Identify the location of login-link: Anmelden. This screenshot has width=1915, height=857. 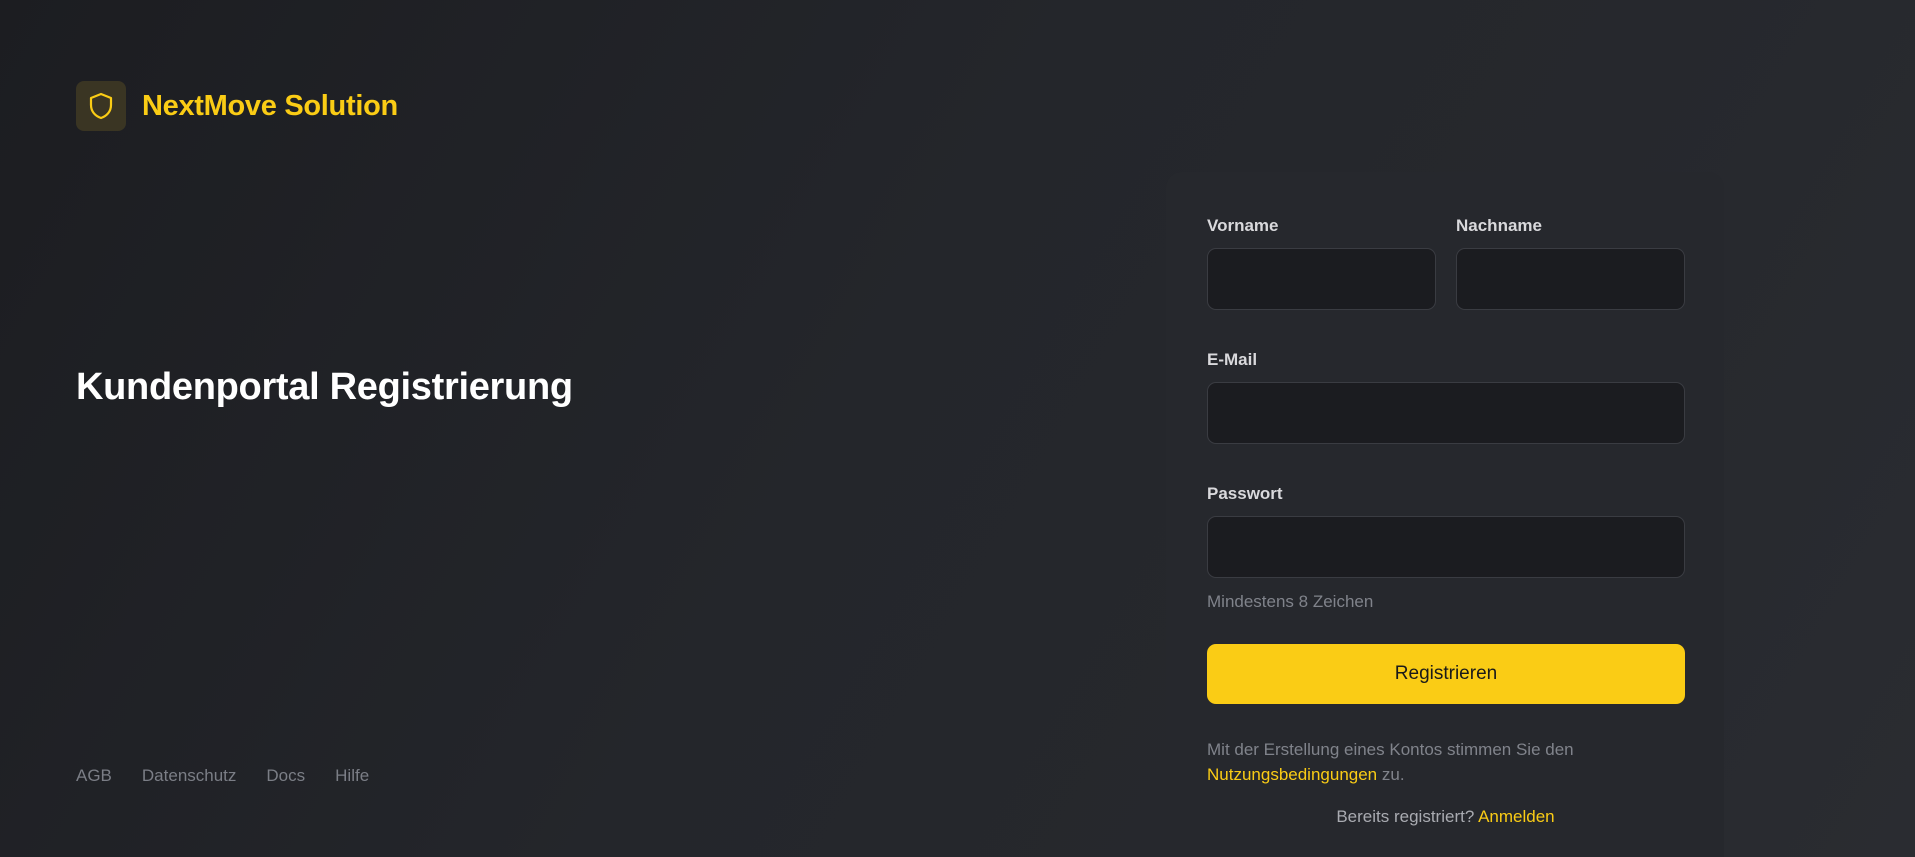
(1516, 816).